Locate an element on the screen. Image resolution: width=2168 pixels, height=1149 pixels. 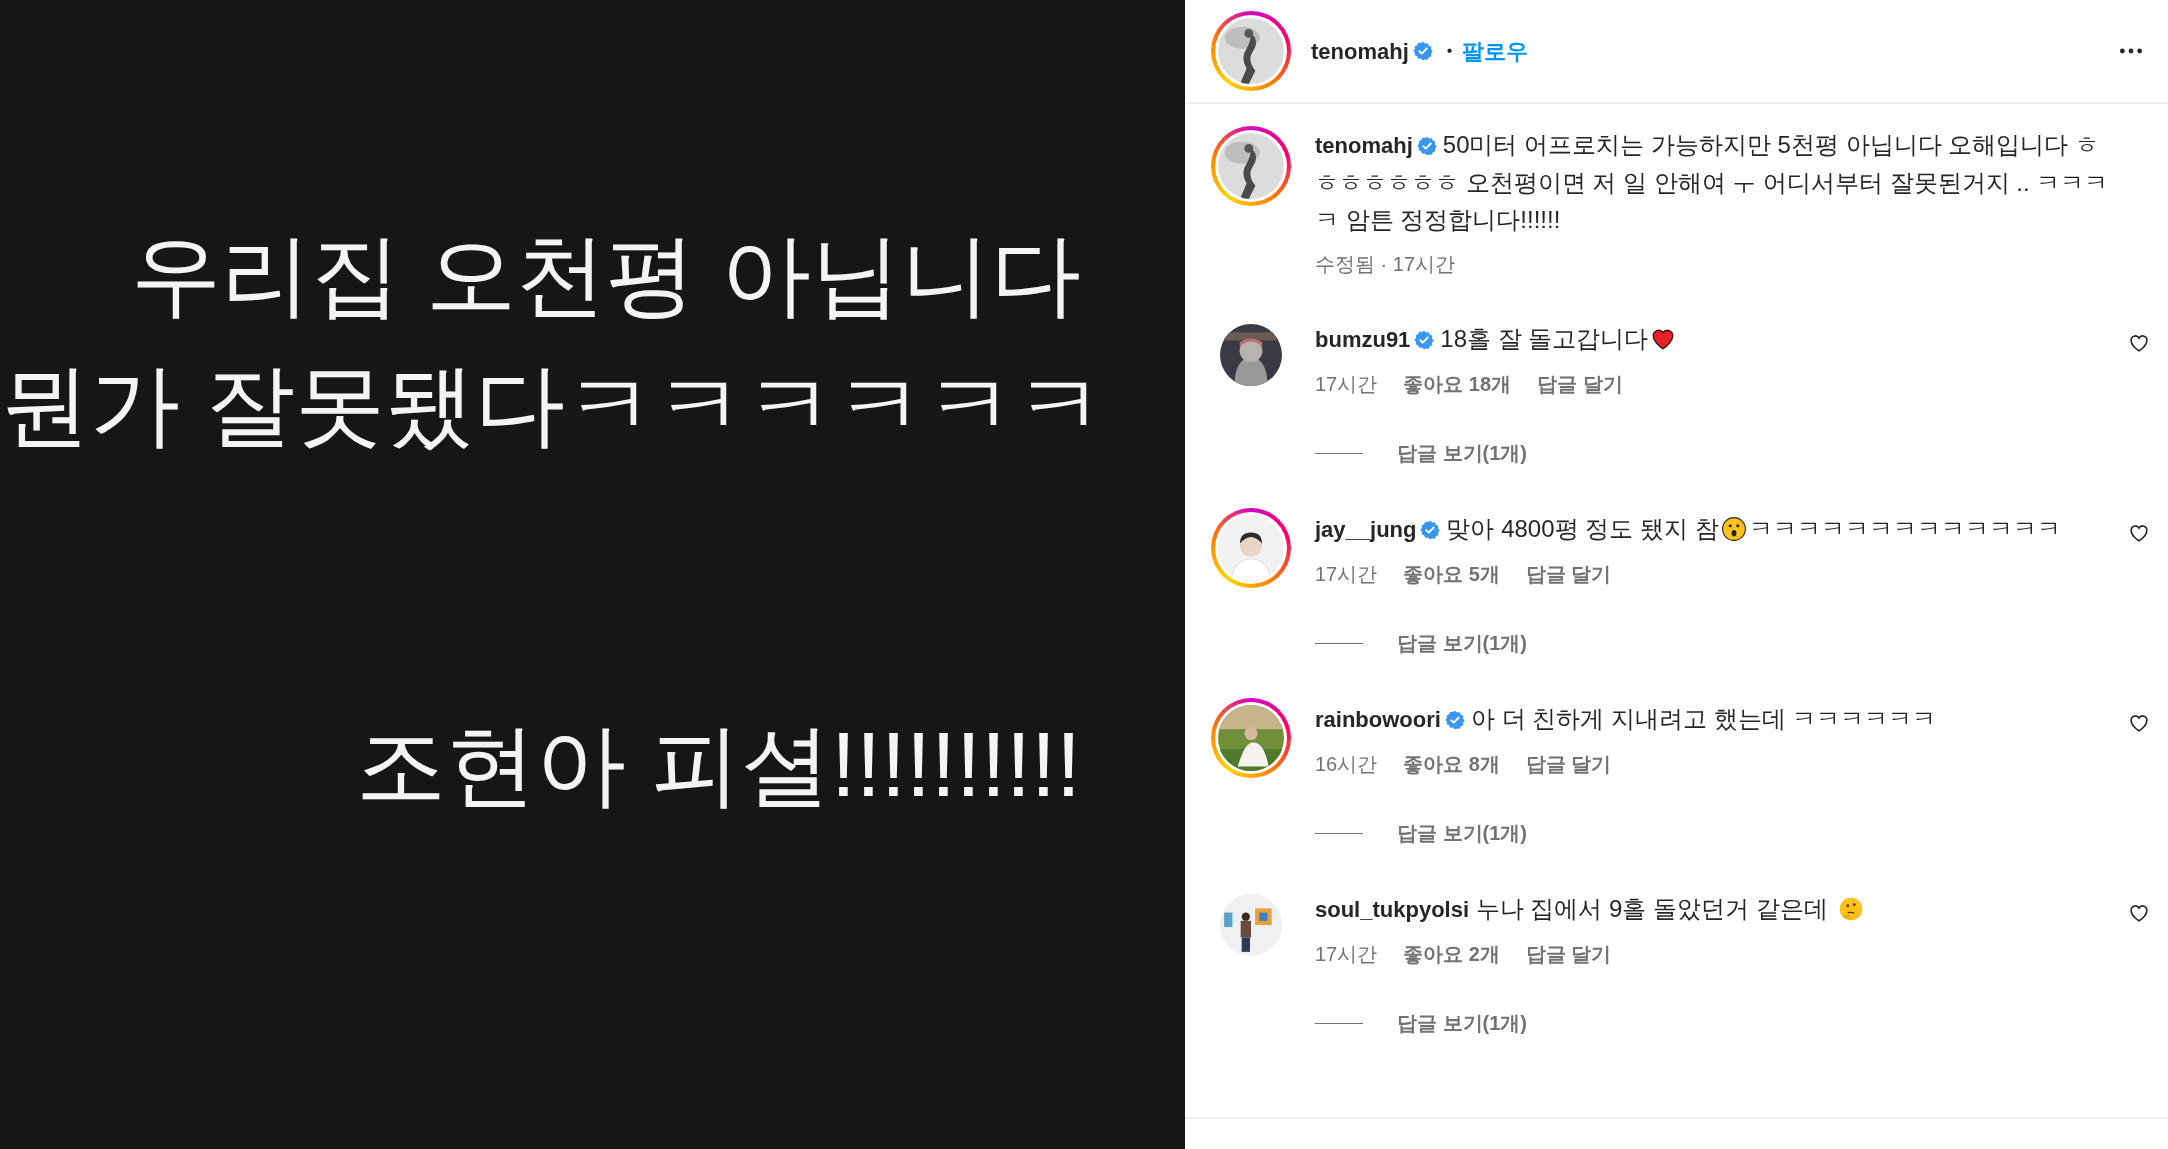
comment-text: bumzu91 18홀 잘 돌고갑니다 is located at coordinates (1709, 339).